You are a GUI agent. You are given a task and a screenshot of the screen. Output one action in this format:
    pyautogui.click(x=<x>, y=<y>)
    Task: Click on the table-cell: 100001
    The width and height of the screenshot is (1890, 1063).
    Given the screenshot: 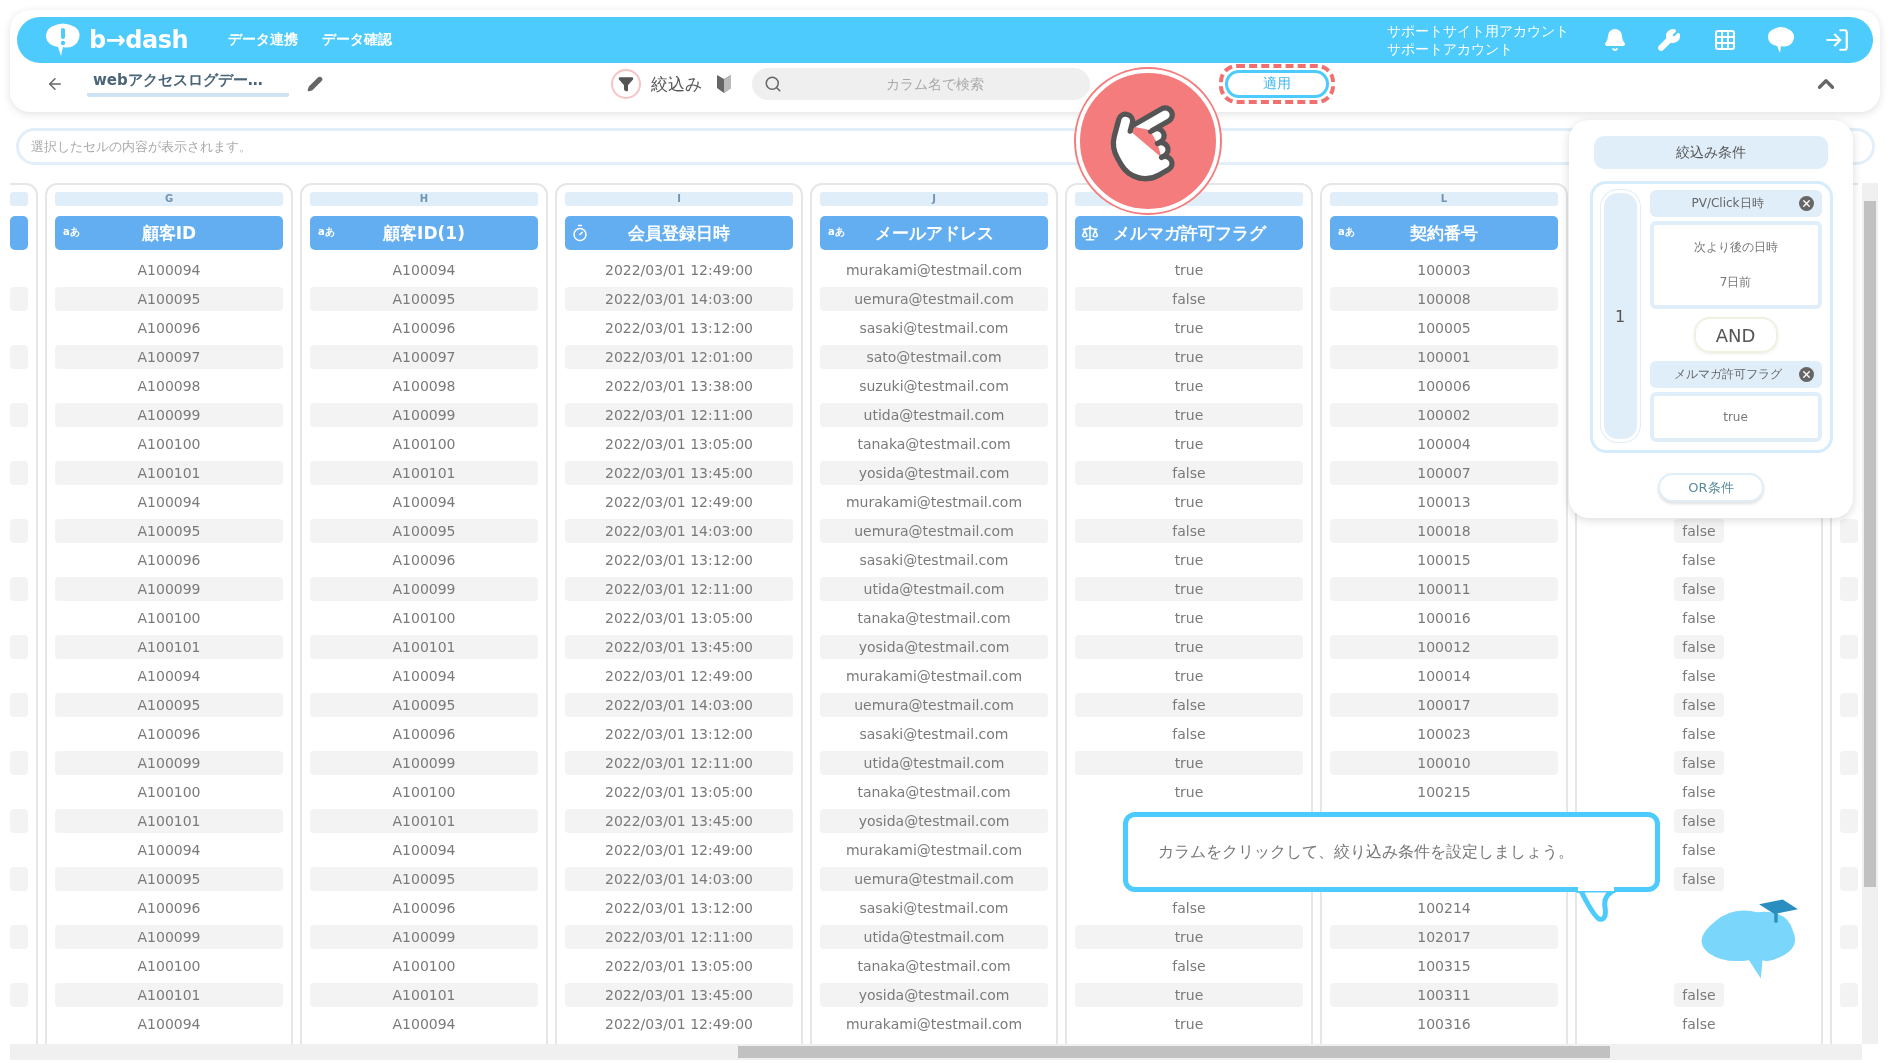 What is the action you would take?
    pyautogui.click(x=1444, y=356)
    